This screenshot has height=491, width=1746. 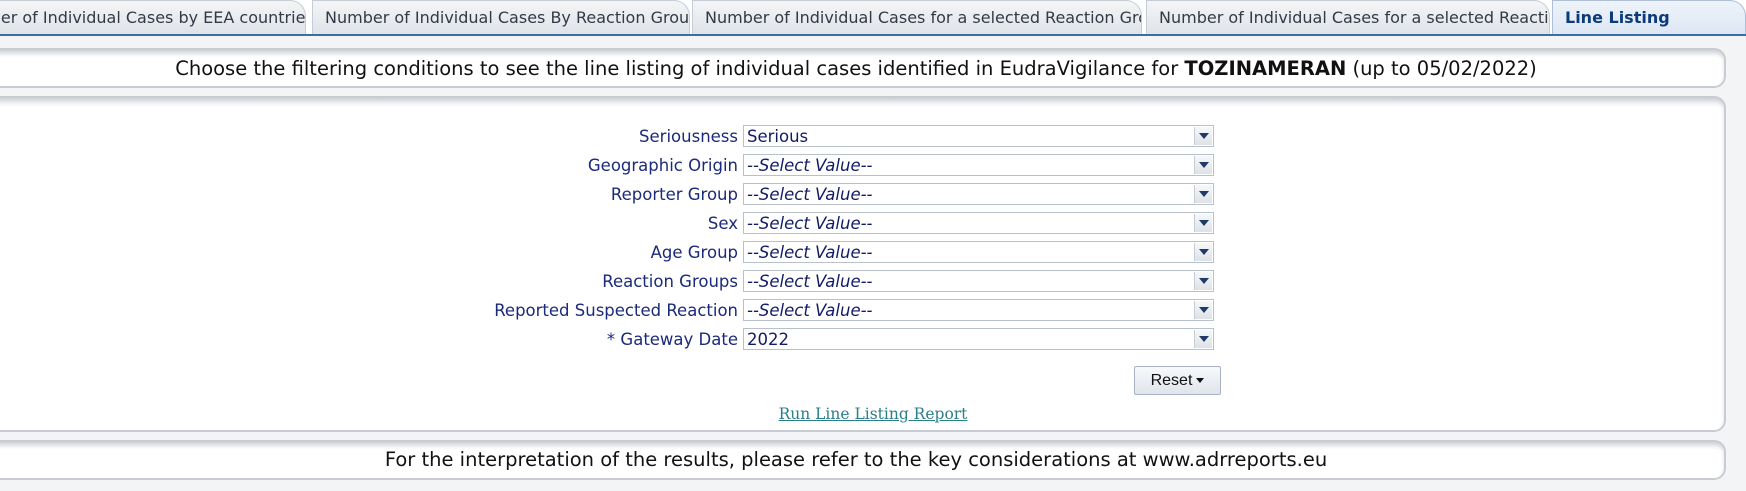 I want to click on reaction-groups-select: --Select Value--, so click(x=978, y=281).